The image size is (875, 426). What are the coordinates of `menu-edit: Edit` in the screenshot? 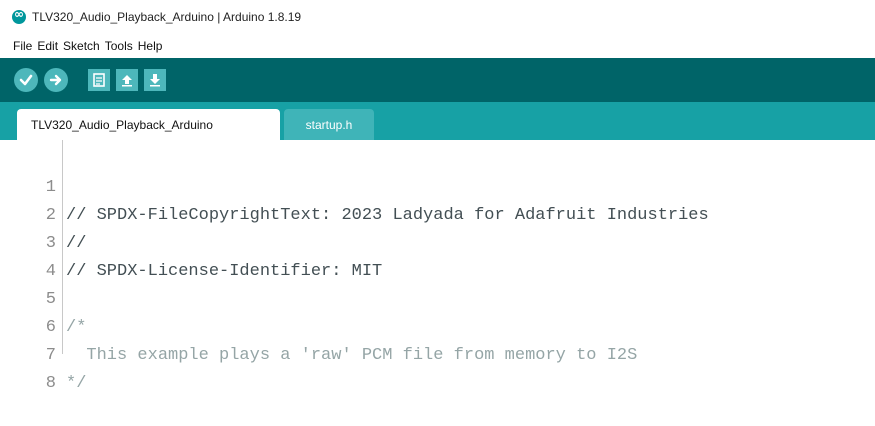 It's located at (47, 46).